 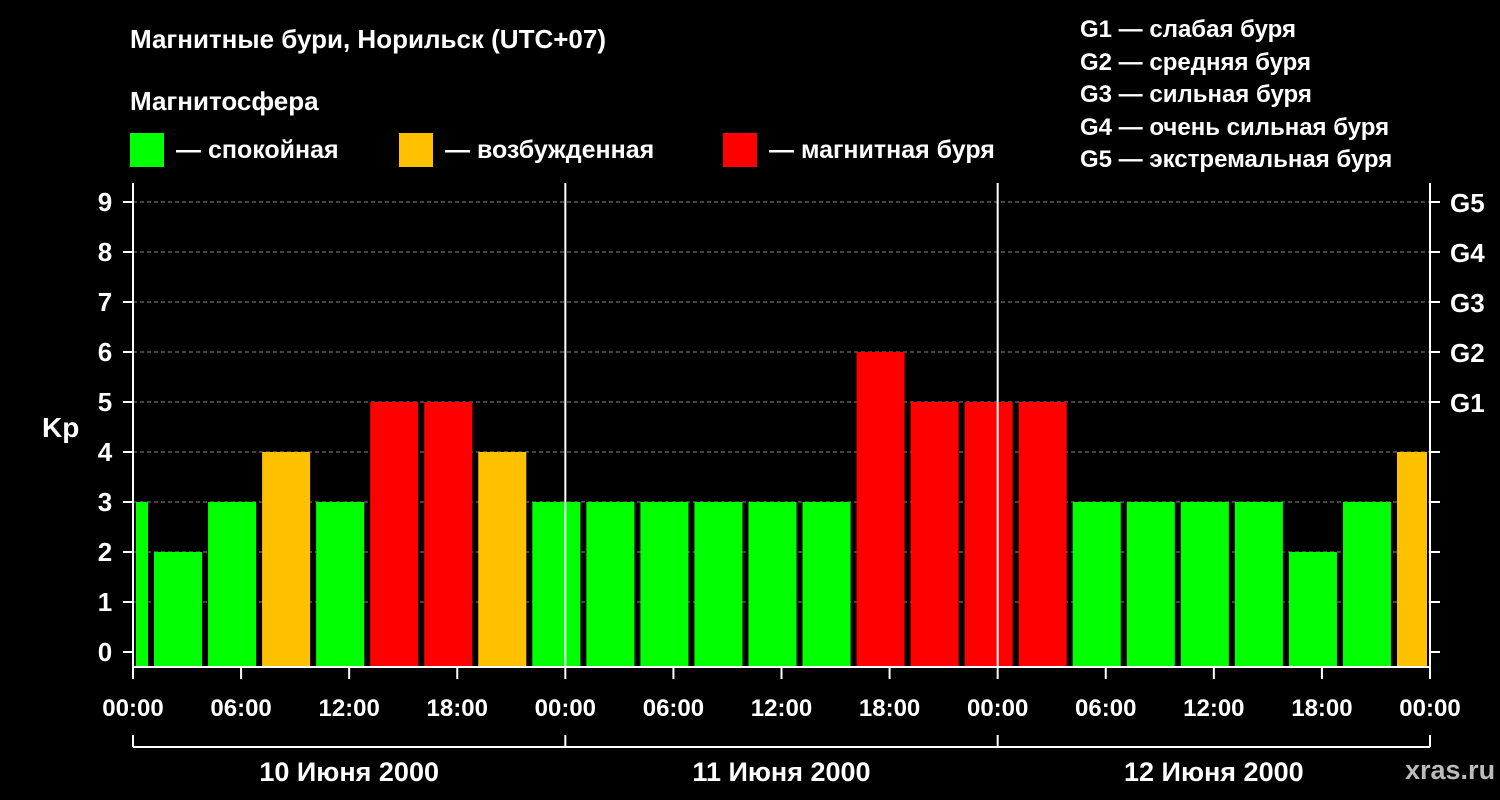 What do you see at coordinates (348, 708) in the screenshot?
I see `x-tick-label-2: 12:00` at bounding box center [348, 708].